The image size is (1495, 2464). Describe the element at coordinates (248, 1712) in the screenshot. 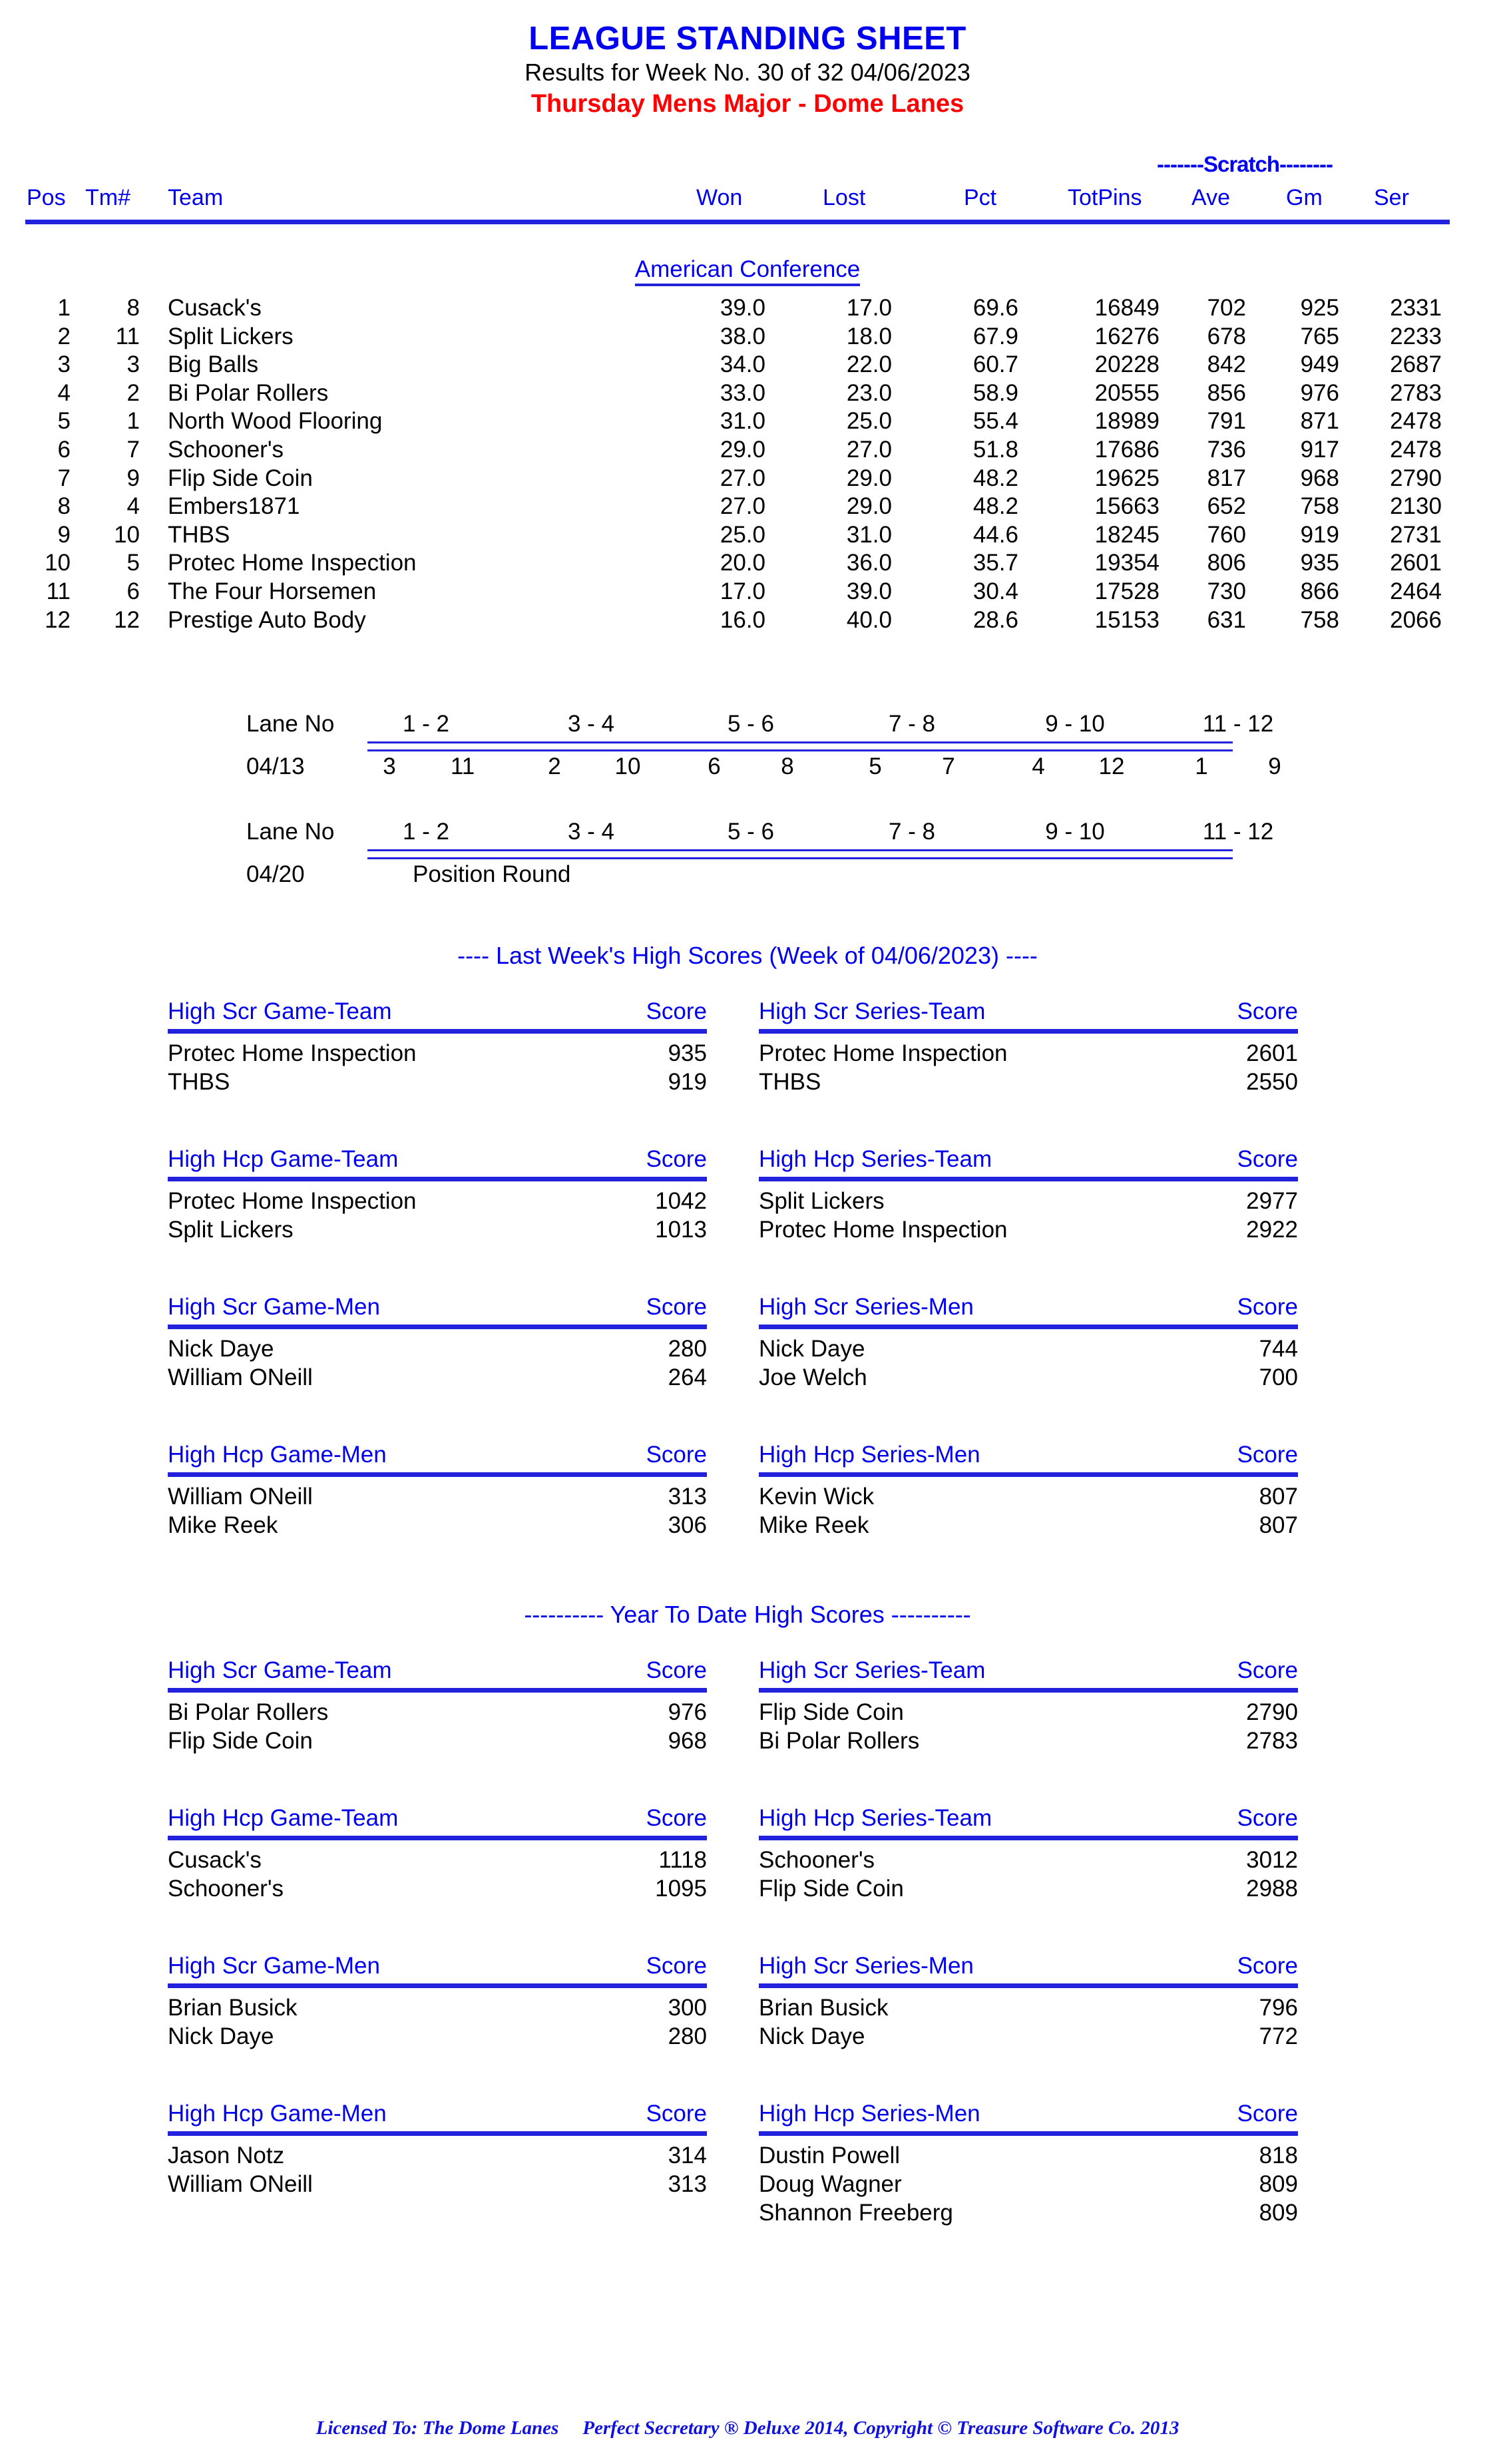

I see `high-score-name: Bi Polar Rollers` at that location.